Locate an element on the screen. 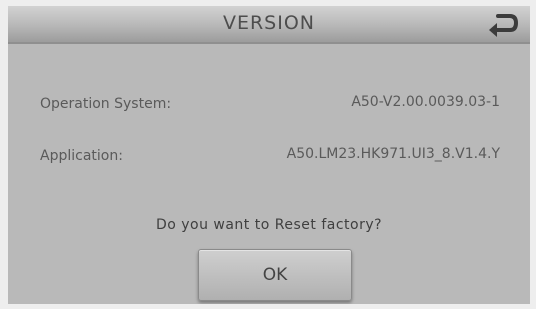  ok-button: OK is located at coordinates (275, 275).